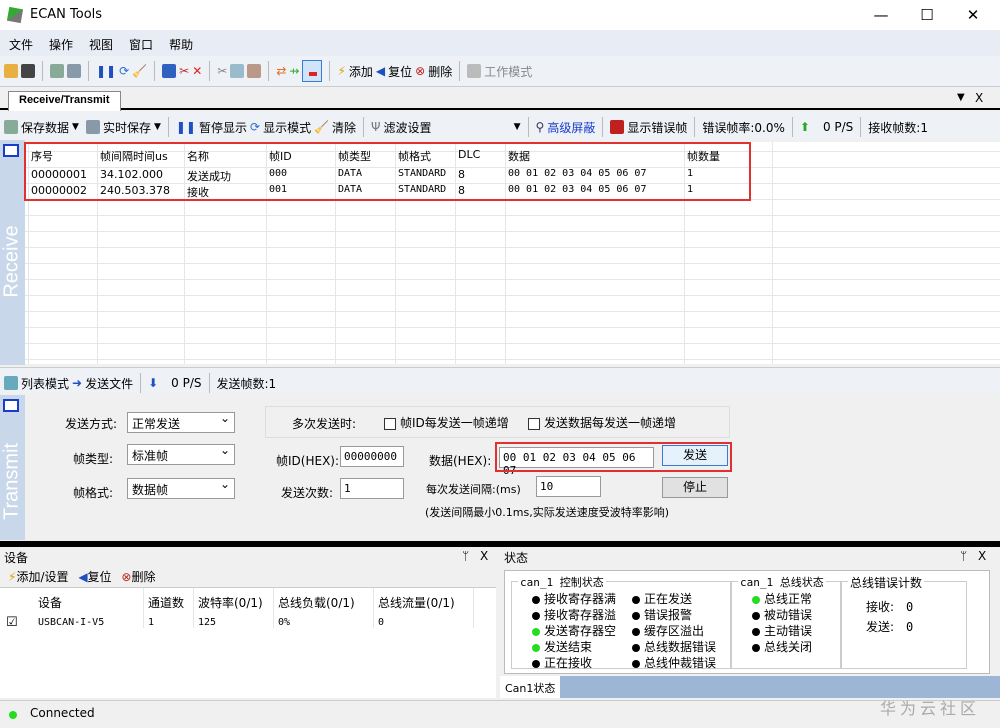  I want to click on device-checkbox: ☑, so click(12, 622).